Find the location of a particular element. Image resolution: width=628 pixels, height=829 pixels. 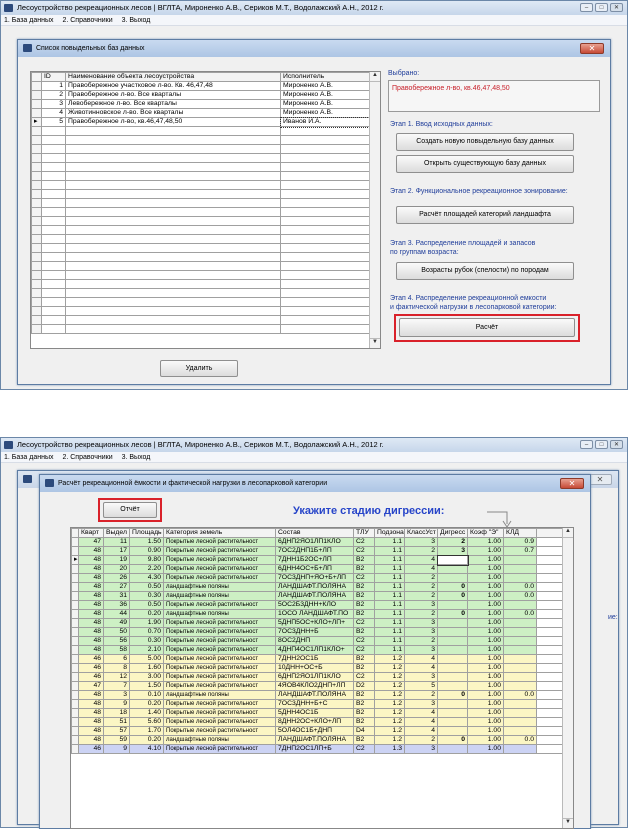

minimize-icon: – is located at coordinates (586, 7).